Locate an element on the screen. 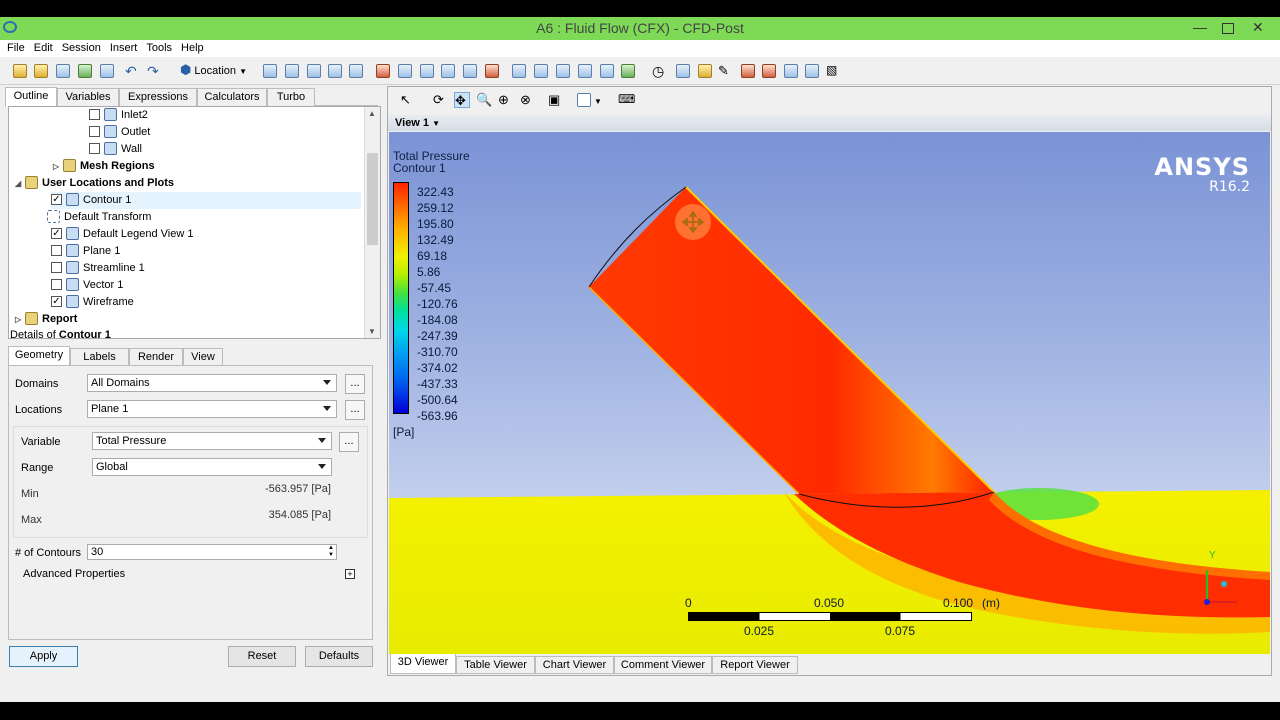 The width and height of the screenshot is (1280, 720). menu-insert: Insert is located at coordinates (124, 48).